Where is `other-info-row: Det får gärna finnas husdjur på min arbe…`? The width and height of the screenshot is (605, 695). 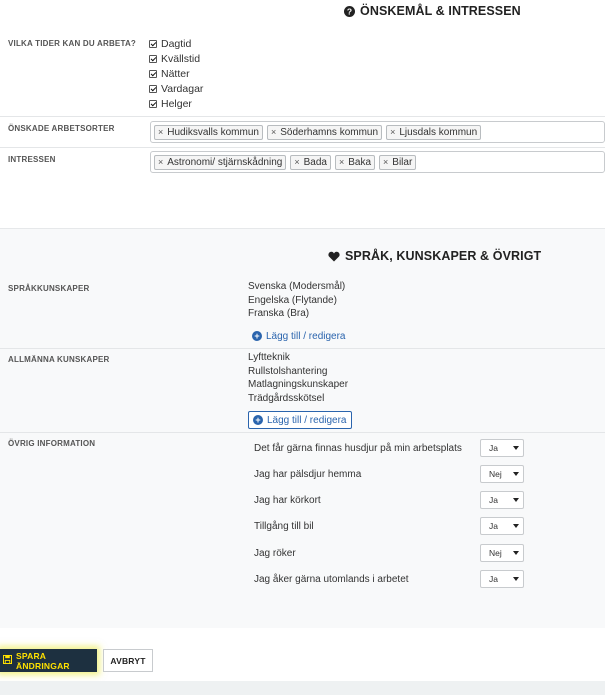 other-info-row: Det får gärna finnas husdjur på min arbe… is located at coordinates (389, 448).